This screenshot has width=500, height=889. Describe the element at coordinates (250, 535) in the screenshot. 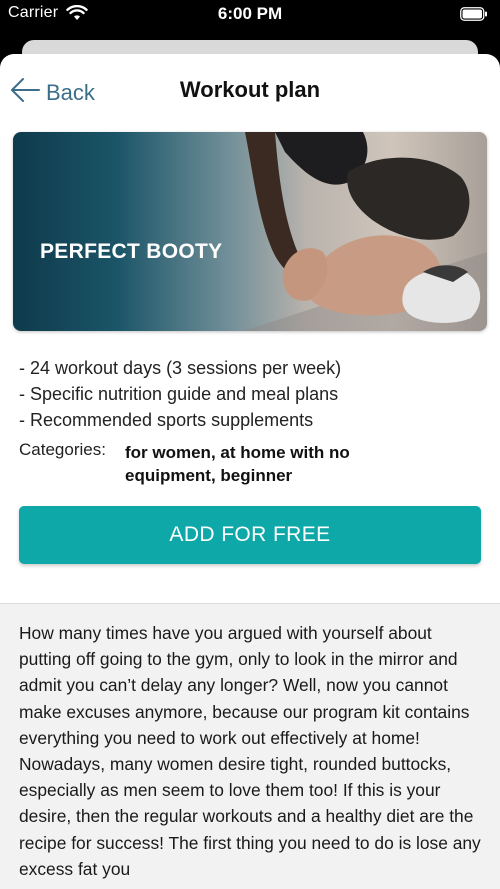

I see `add-for-free-button: ADD FOR FREE` at that location.